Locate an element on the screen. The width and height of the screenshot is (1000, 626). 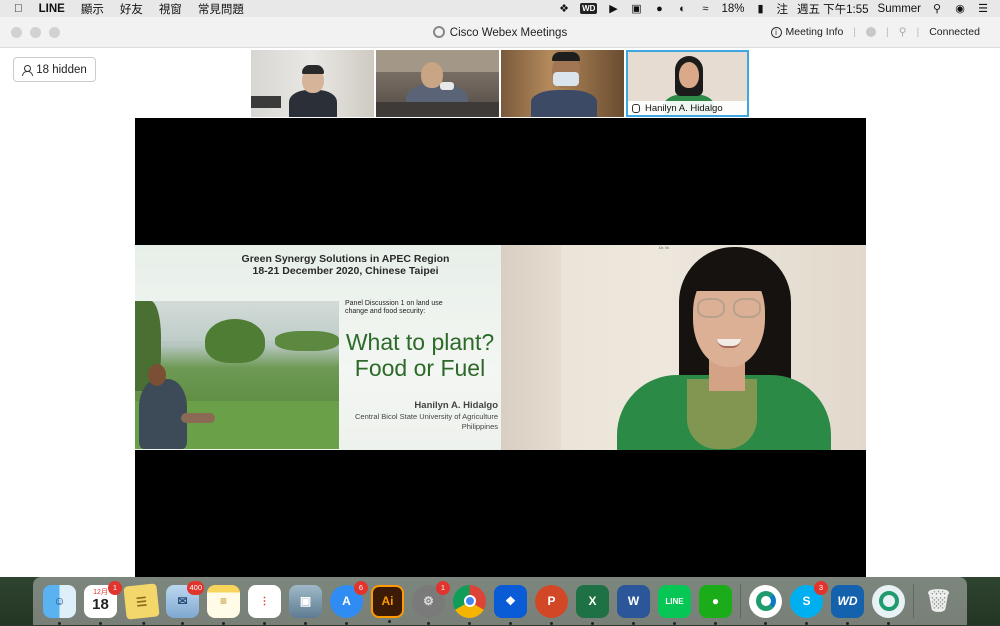
skype-icon: S 3 is located at coordinates (809, 602).